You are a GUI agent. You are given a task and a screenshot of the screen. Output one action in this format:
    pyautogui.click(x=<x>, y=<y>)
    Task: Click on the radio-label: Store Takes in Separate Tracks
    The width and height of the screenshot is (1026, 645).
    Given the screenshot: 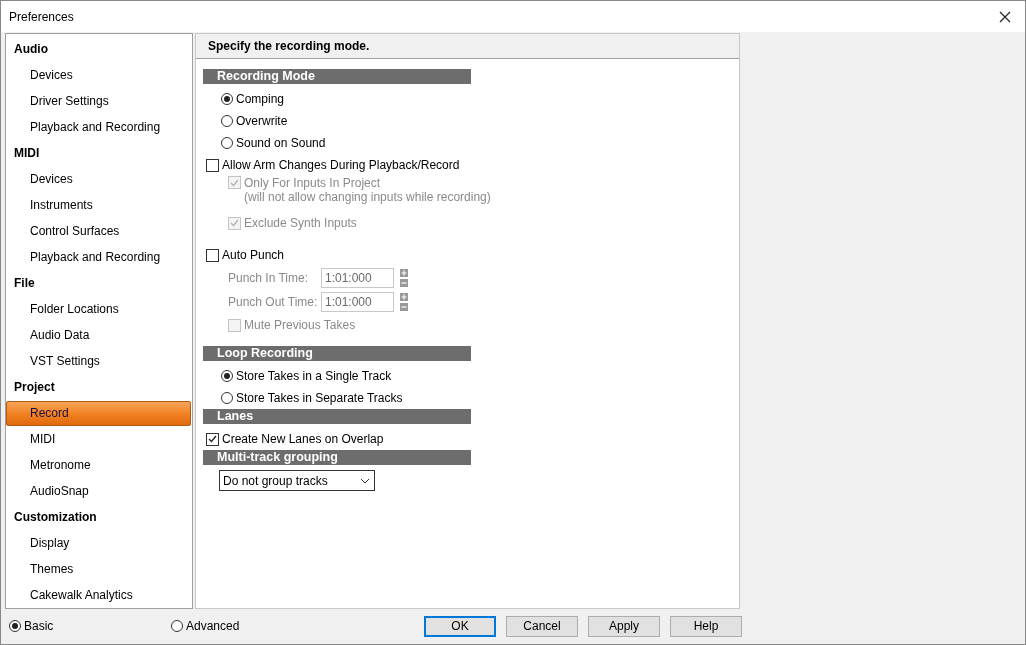 What is the action you would take?
    pyautogui.click(x=319, y=398)
    